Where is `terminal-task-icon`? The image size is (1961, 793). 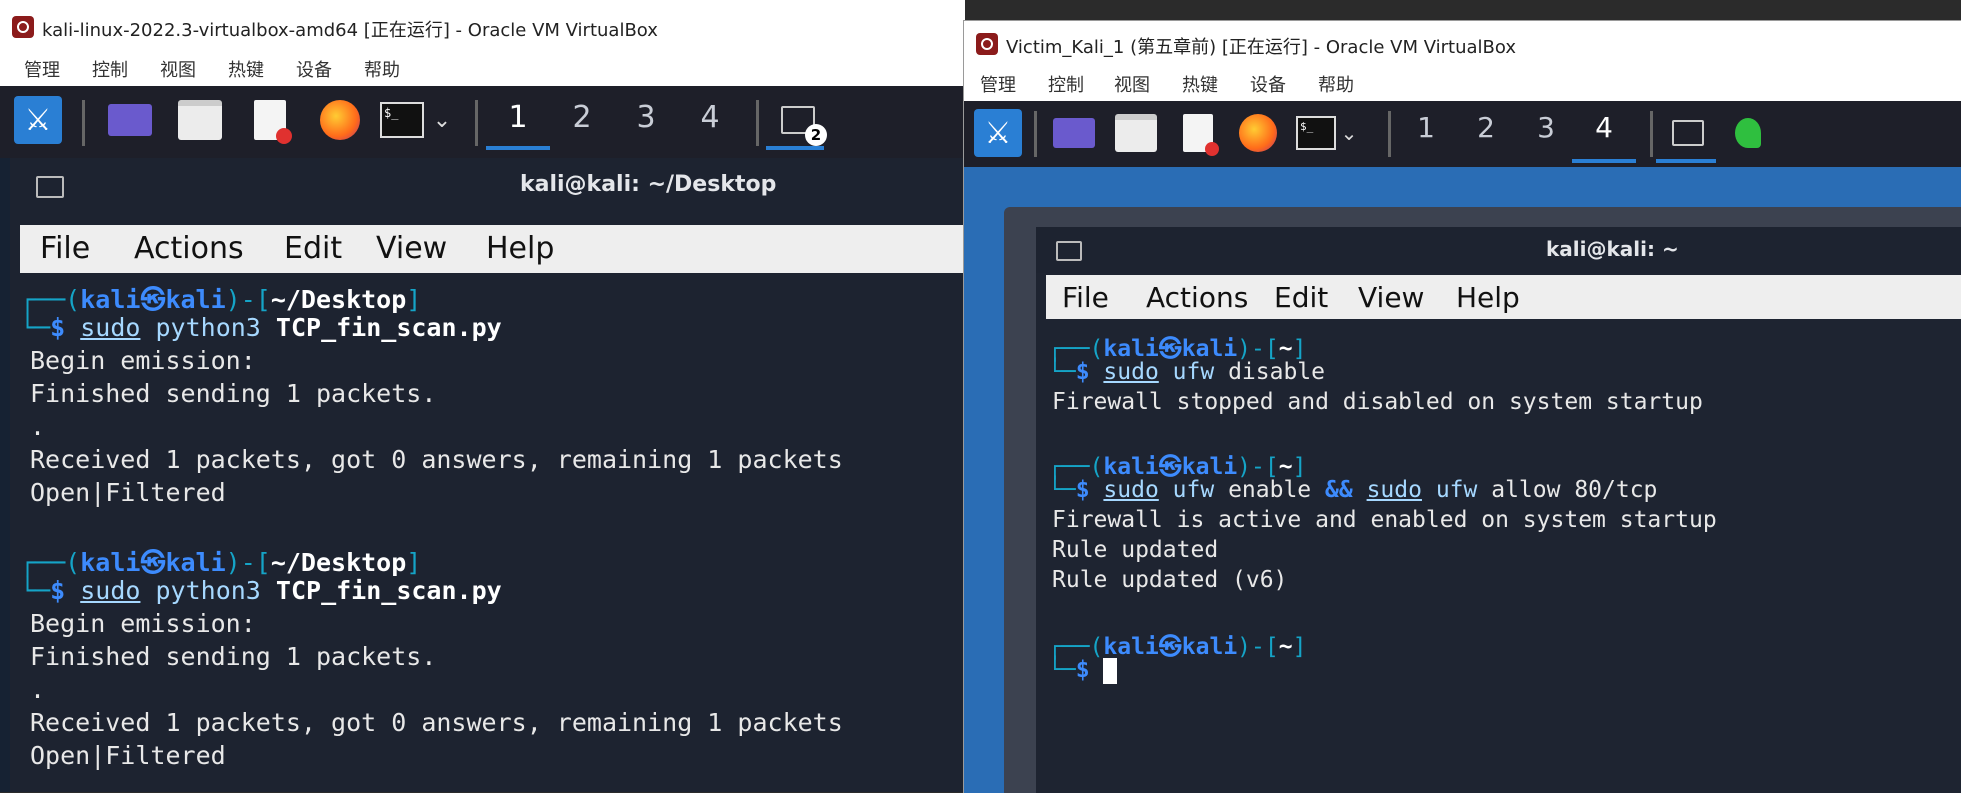 terminal-task-icon is located at coordinates (1688, 133).